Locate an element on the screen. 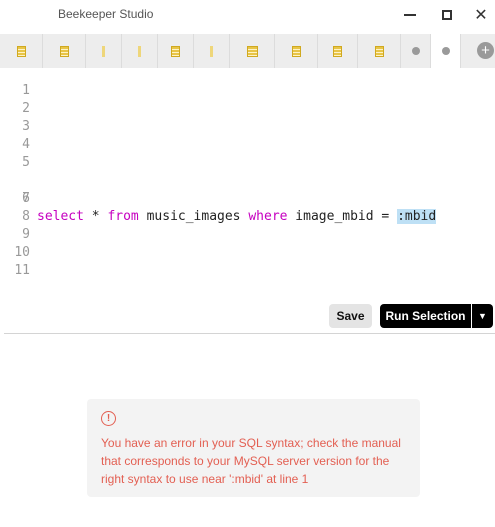 The image size is (495, 527). close-icon: ✕ is located at coordinates (481, 15).